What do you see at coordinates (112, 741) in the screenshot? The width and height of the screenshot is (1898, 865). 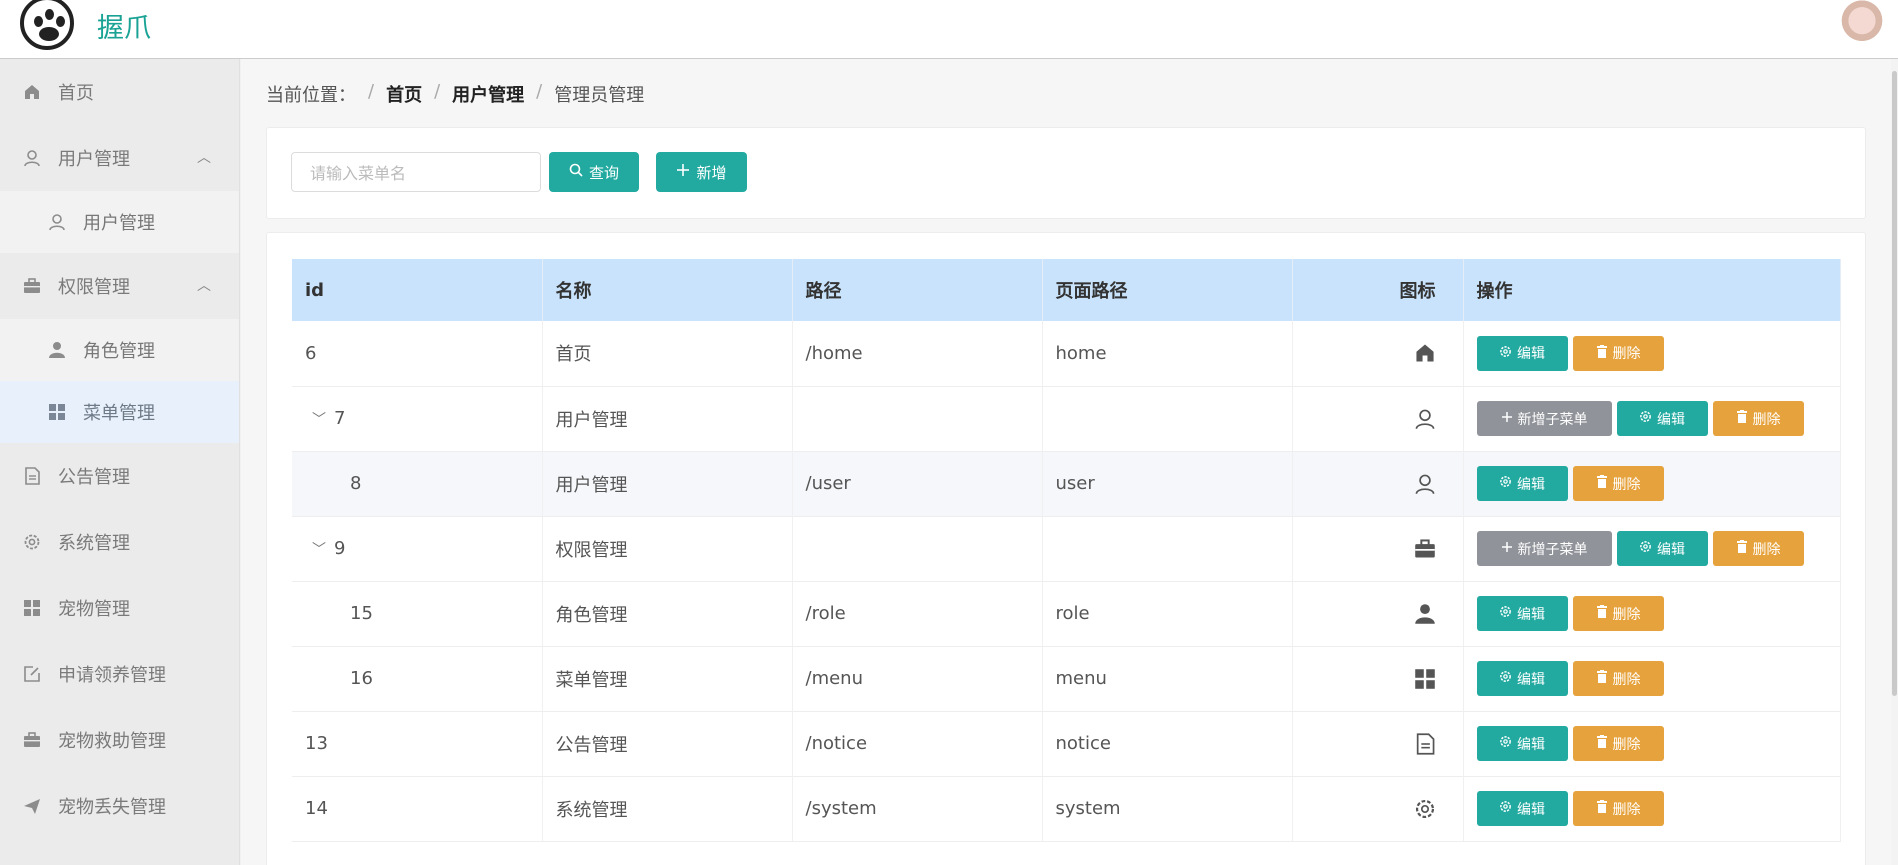 I see `sidebar-item-label: 宠物救助管理` at bounding box center [112, 741].